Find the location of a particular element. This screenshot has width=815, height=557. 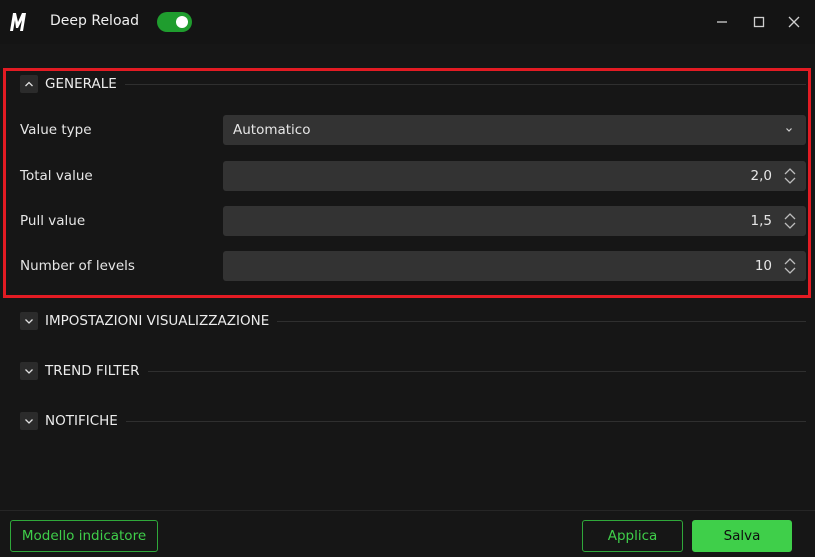

section-header-generale: GENERALE is located at coordinates (413, 84).